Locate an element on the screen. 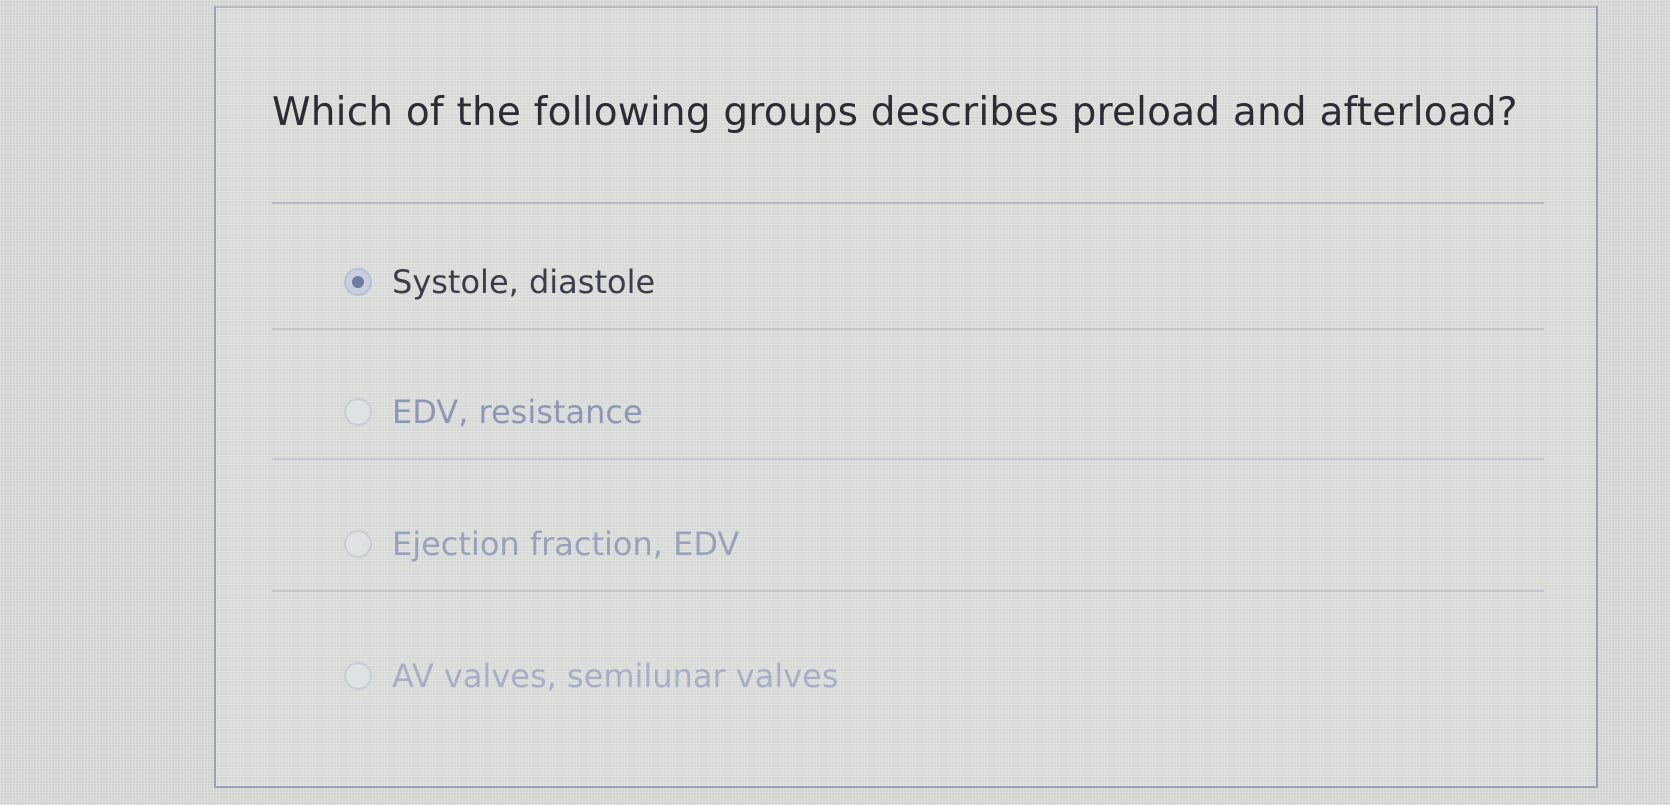  option-av-semilunar-valves: AV valves, semilunar valves is located at coordinates (591, 676).